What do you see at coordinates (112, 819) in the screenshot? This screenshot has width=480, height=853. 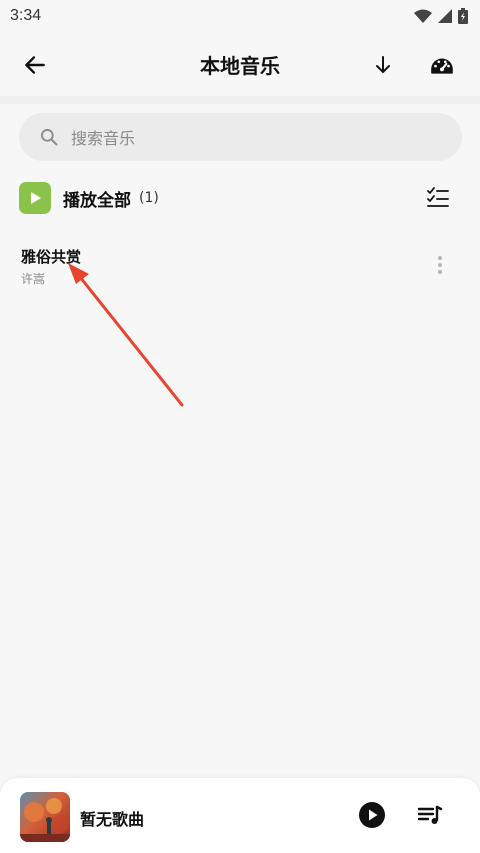 I see `now-playing-title: 暂无歌曲` at bounding box center [112, 819].